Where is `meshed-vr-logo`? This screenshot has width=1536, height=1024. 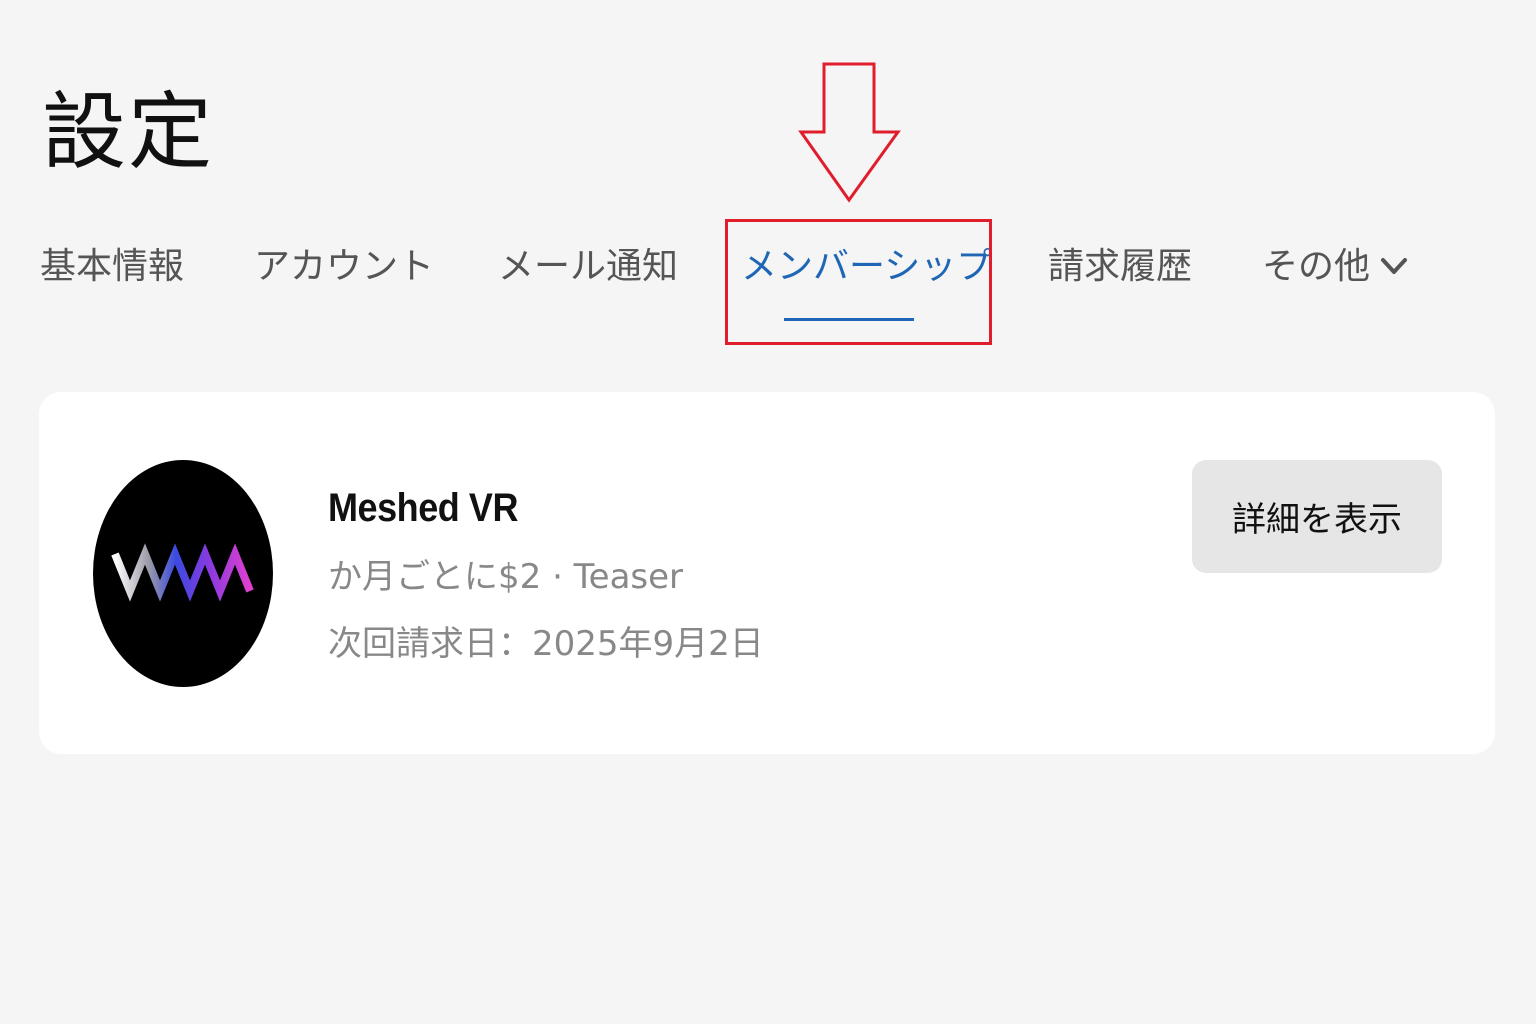
meshed-vr-logo is located at coordinates (183, 573).